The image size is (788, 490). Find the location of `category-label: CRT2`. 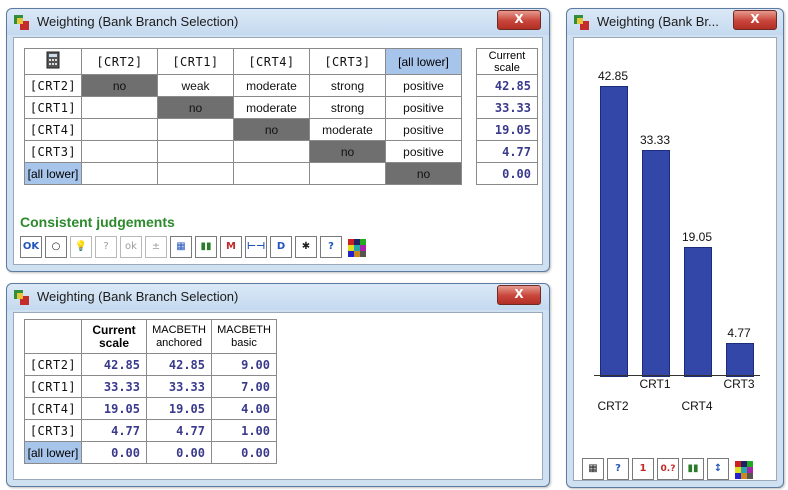

category-label: CRT2 is located at coordinates (613, 406).